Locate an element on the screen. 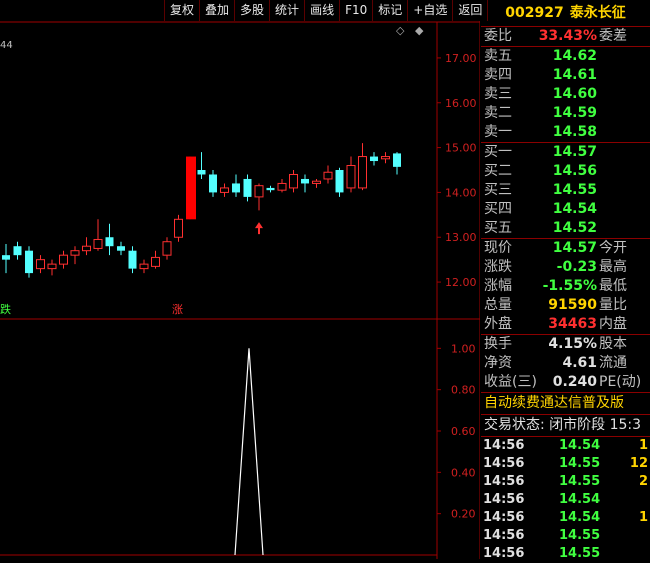 This screenshot has height=563, width=650. finance-row: 换手 4.15% 股本 is located at coordinates (565, 344).